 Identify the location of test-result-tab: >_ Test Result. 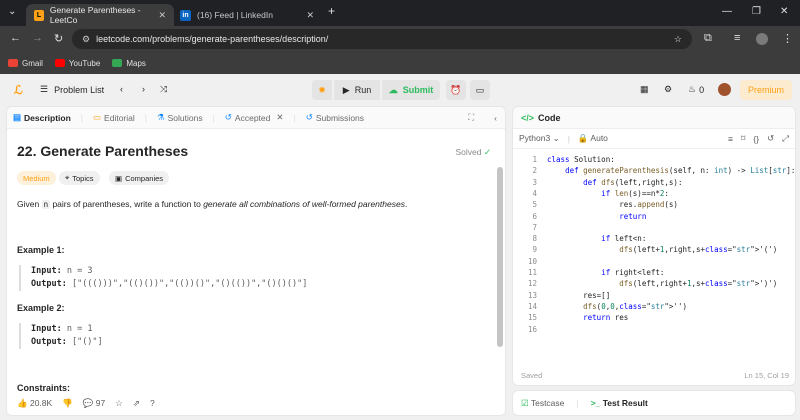
(619, 403).